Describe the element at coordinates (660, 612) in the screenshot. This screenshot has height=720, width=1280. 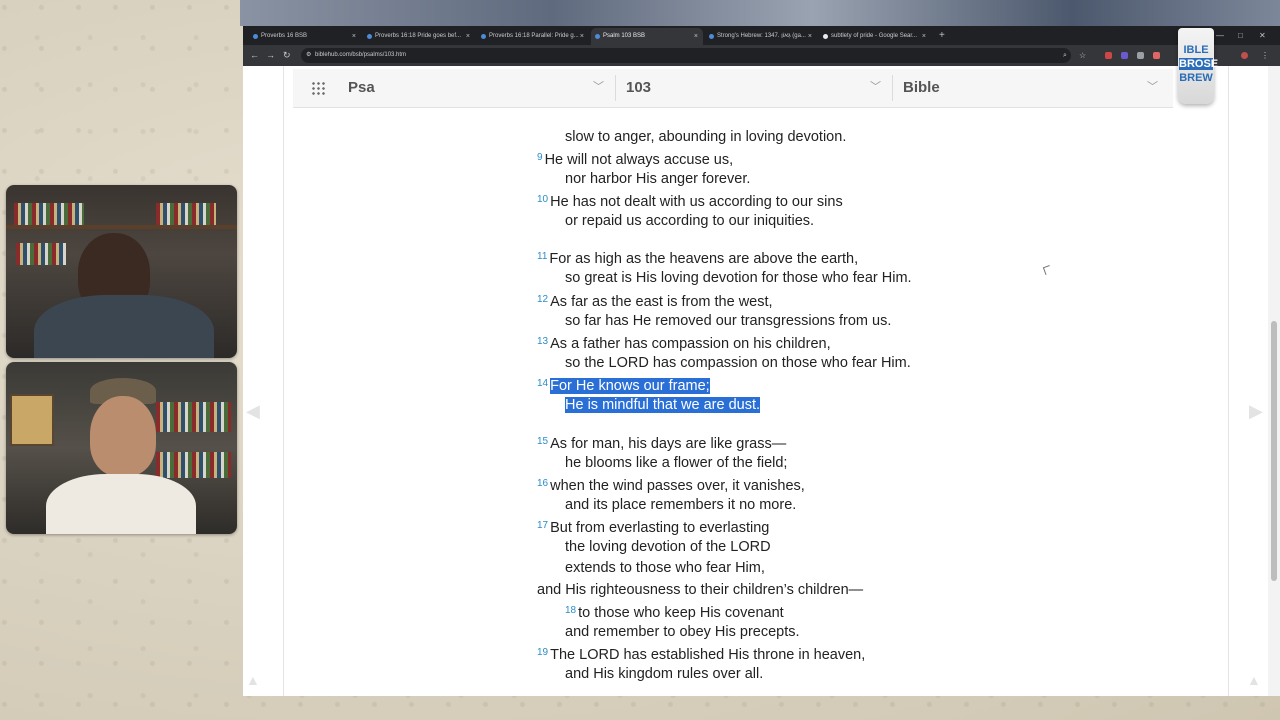
I see `verse-line-18: 18 to those who keep His covenant` at that location.